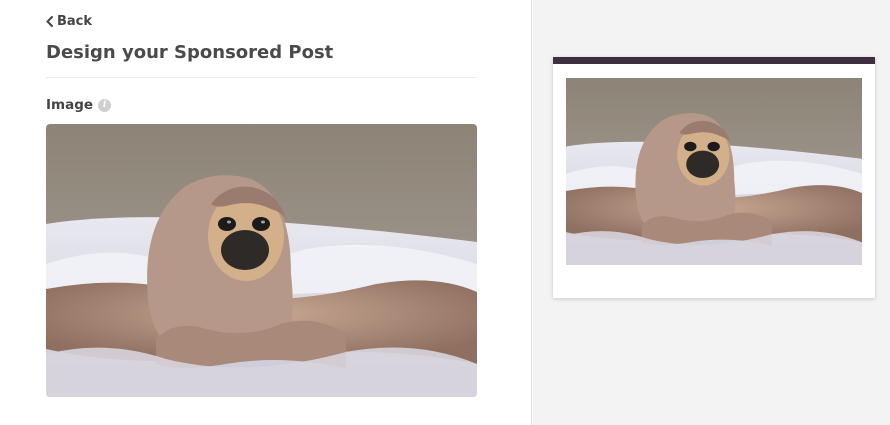  What do you see at coordinates (49, 21) in the screenshot?
I see `chevron-left-icon` at bounding box center [49, 21].